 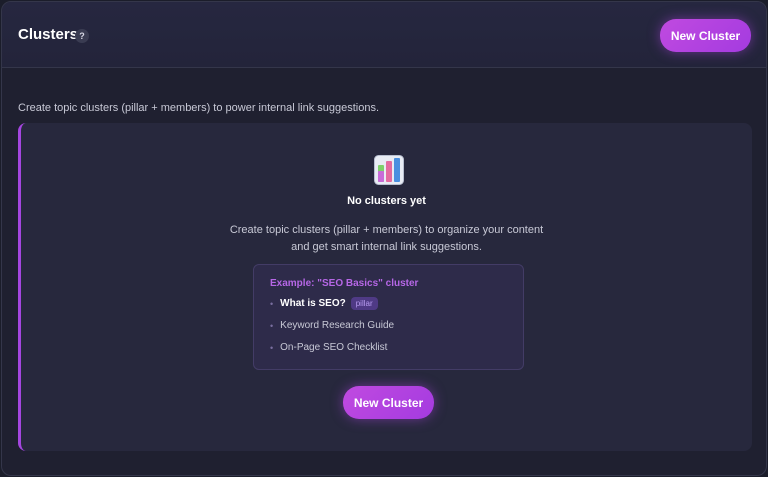 I want to click on example-item: • Keyword Research Guide, so click(x=332, y=325).